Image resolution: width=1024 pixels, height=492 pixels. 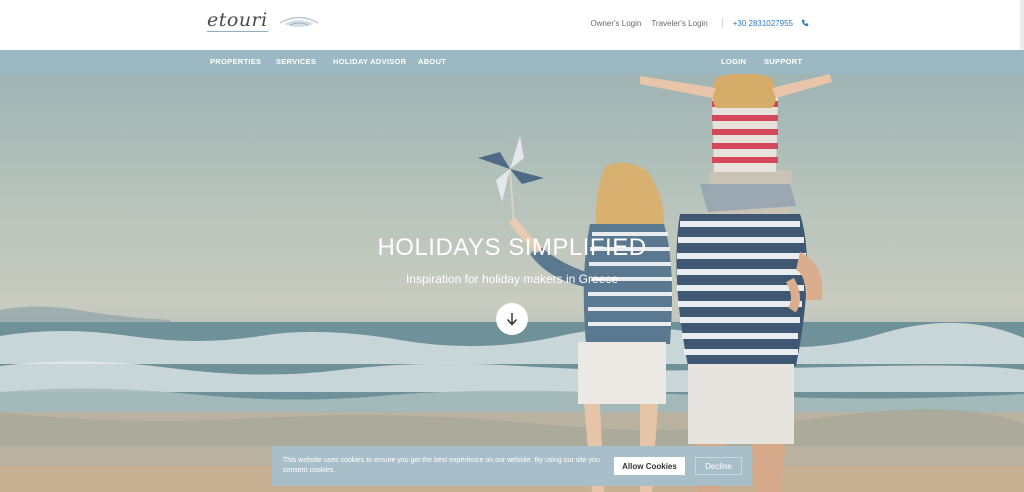 I want to click on scroll-down-button, so click(x=512, y=319).